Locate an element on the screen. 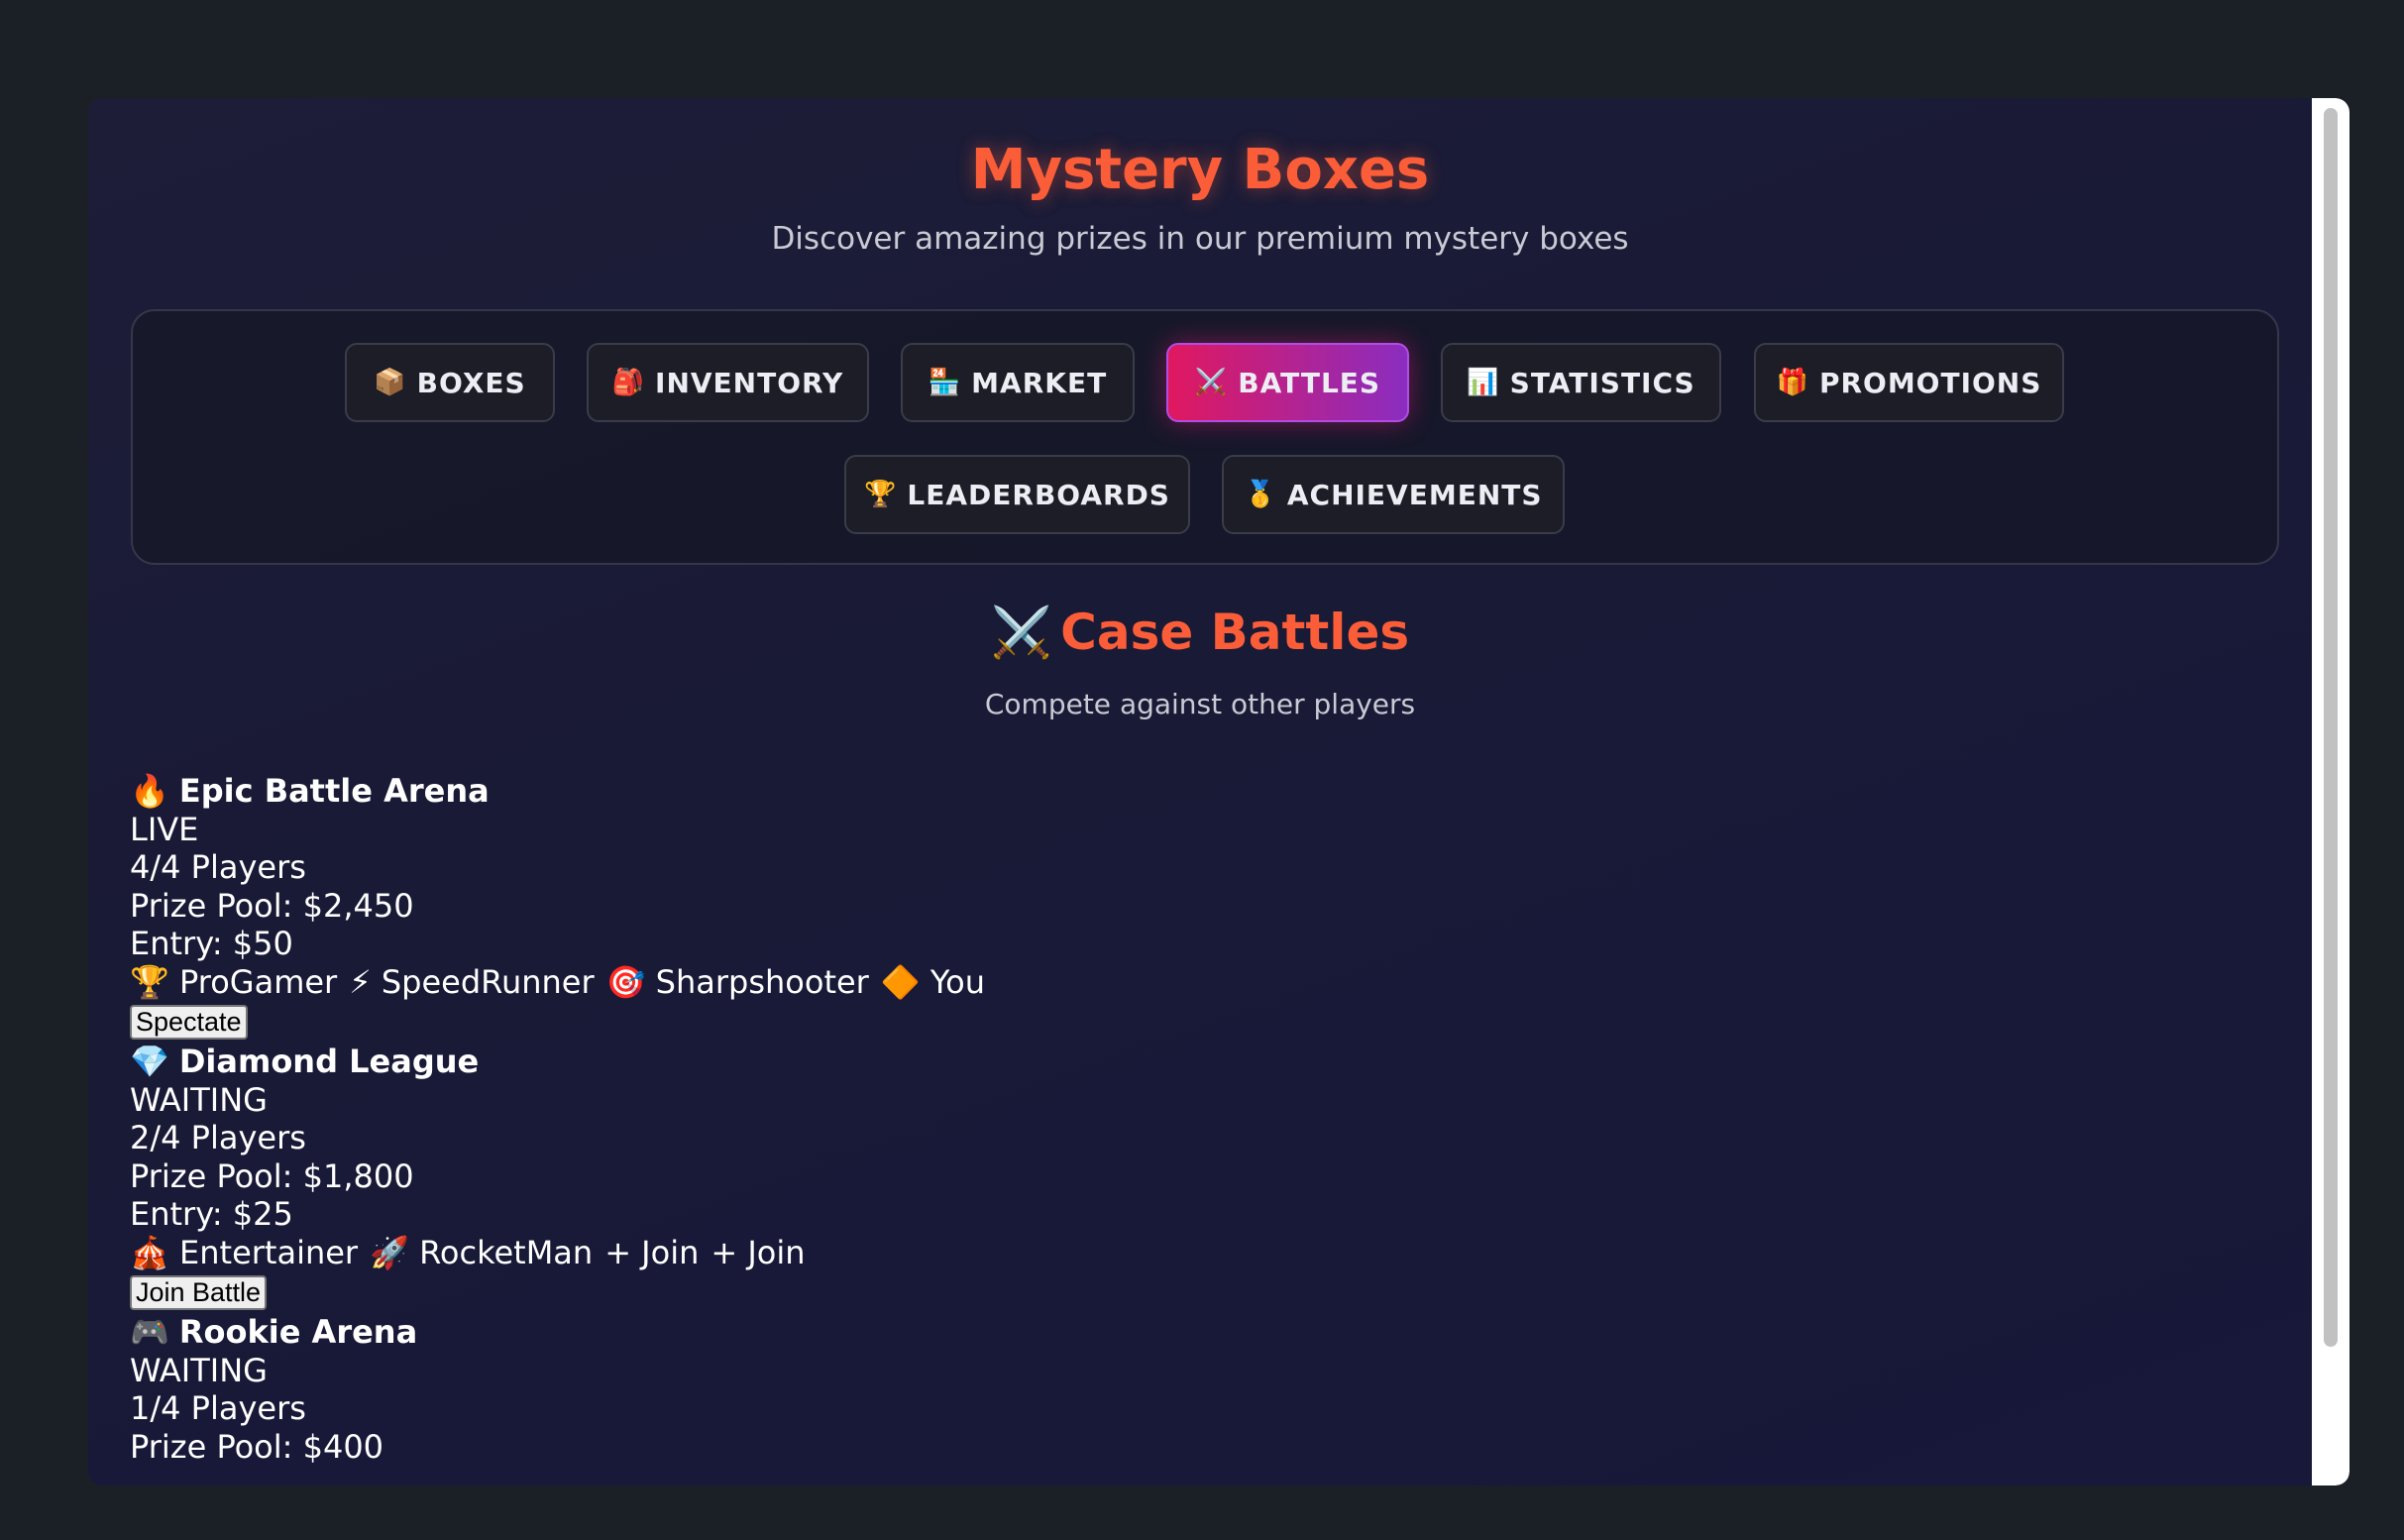 The width and height of the screenshot is (2404, 1540). tab-market: 🏪 MARKET is located at coordinates (1018, 382).